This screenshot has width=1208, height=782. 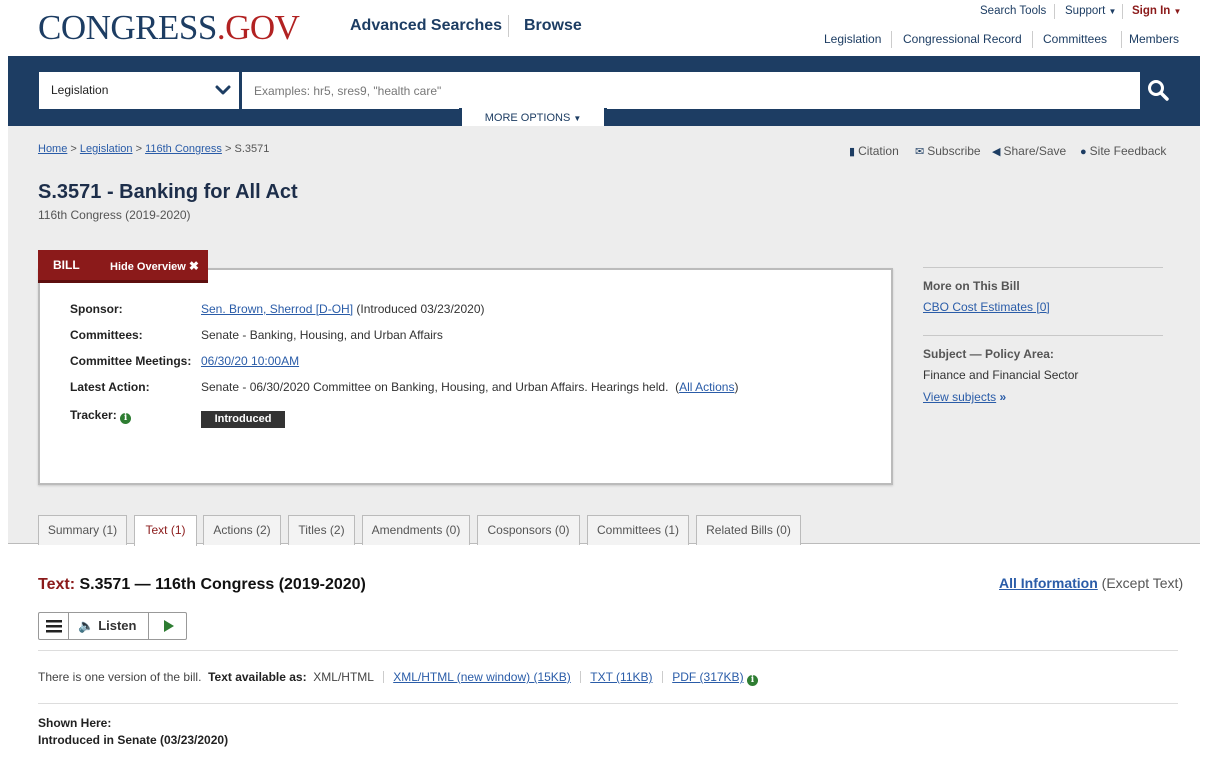 I want to click on hide-overview-button: Hide Overview ✖, so click(x=154, y=266).